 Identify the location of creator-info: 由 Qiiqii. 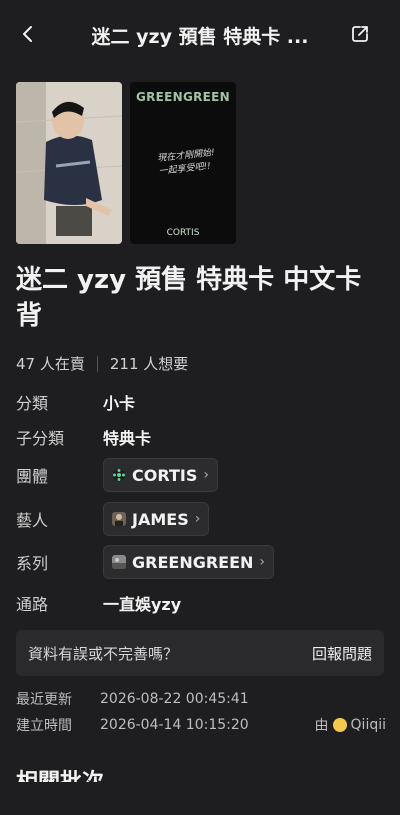
(350, 725).